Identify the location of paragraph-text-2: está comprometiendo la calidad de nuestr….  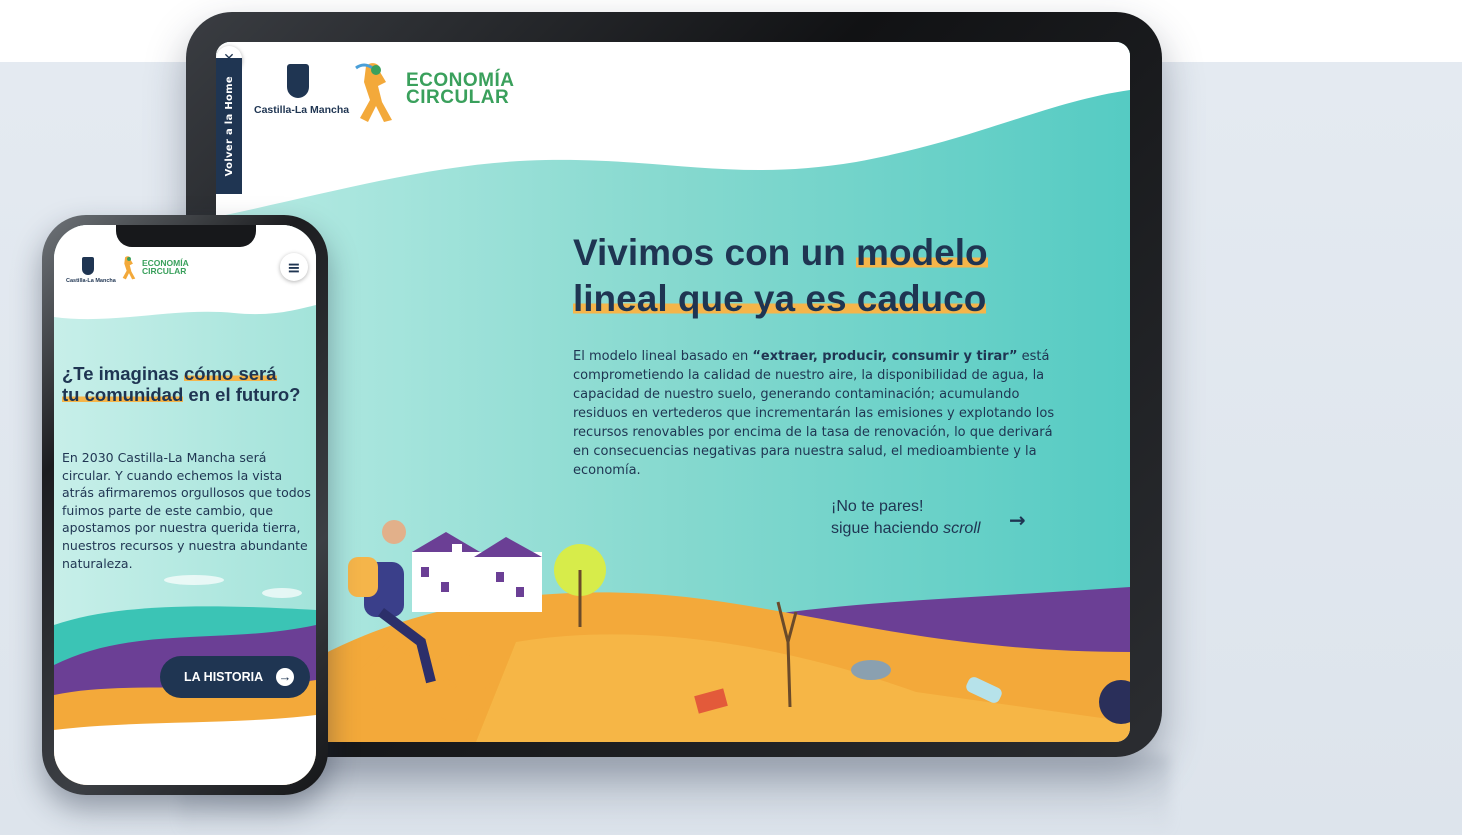
(814, 413).